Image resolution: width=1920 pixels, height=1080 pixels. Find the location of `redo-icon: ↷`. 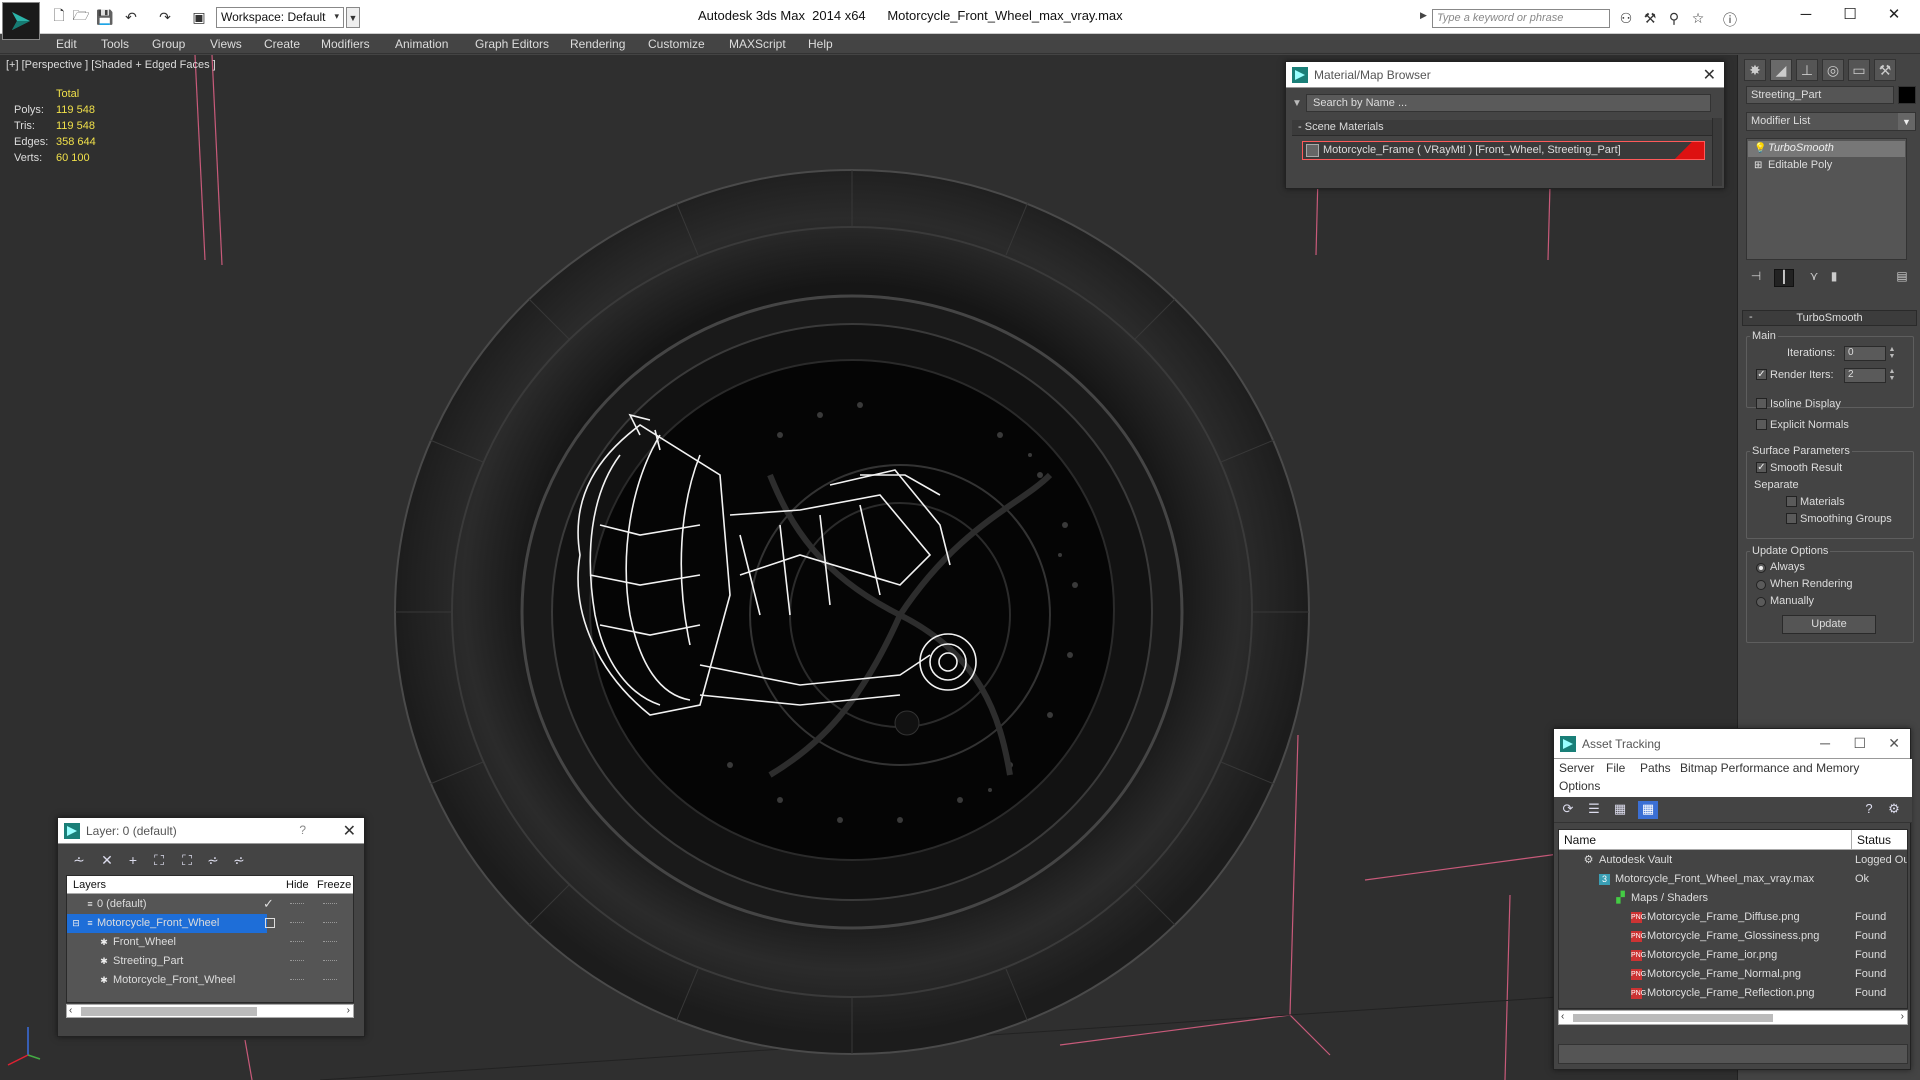

redo-icon: ↷ is located at coordinates (165, 17).